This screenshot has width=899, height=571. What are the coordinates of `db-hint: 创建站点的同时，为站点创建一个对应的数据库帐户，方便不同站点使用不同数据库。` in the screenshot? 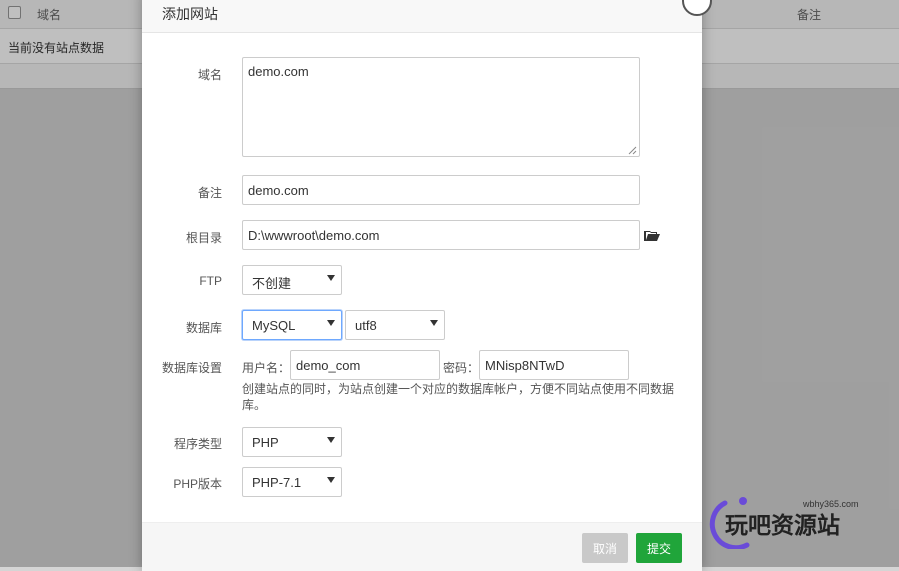 It's located at (458, 397).